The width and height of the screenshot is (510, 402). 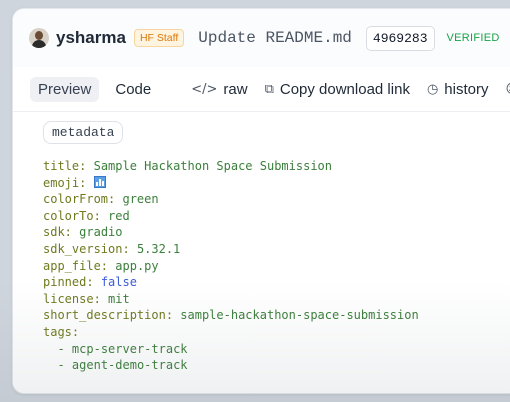 I want to click on user-avatar, so click(x=39, y=38).